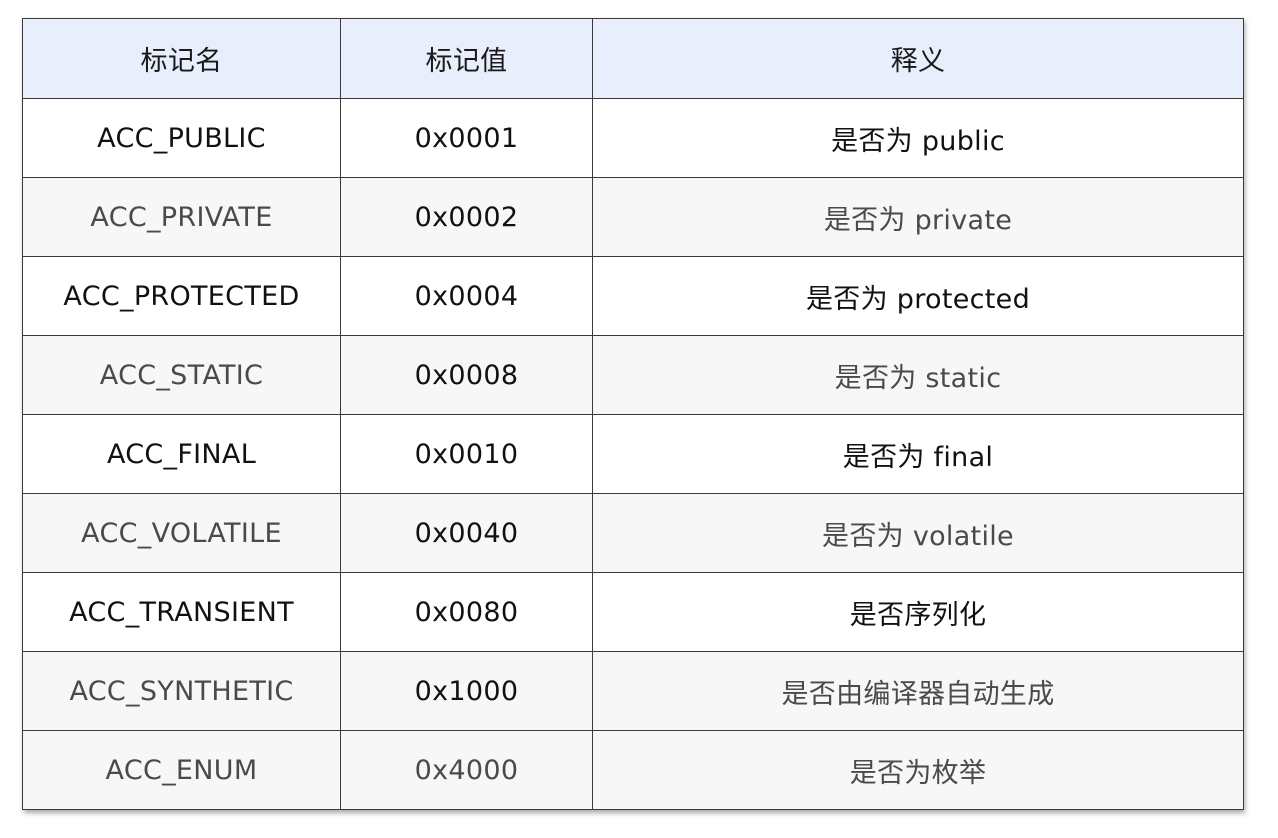 This screenshot has height=838, width=1278. I want to click on flag-meaning-cell: 是否为 protected, so click(918, 296).